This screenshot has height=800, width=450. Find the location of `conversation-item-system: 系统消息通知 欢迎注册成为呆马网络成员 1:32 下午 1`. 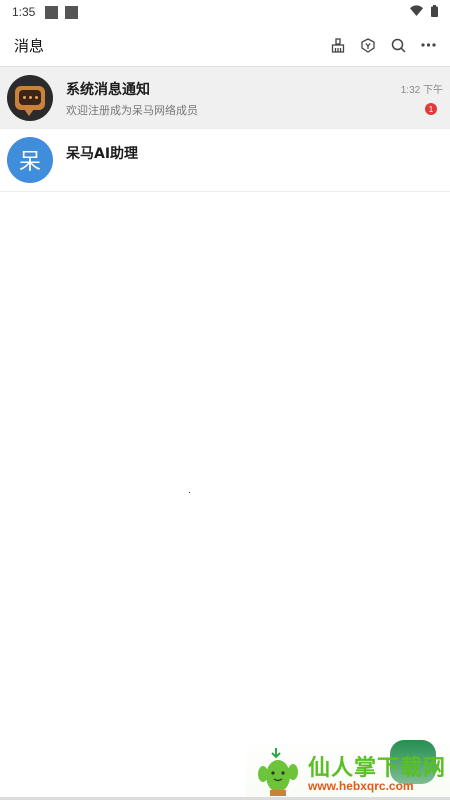

conversation-item-system: 系统消息通知 欢迎注册成为呆马网络成员 1:32 下午 1 is located at coordinates (225, 97).